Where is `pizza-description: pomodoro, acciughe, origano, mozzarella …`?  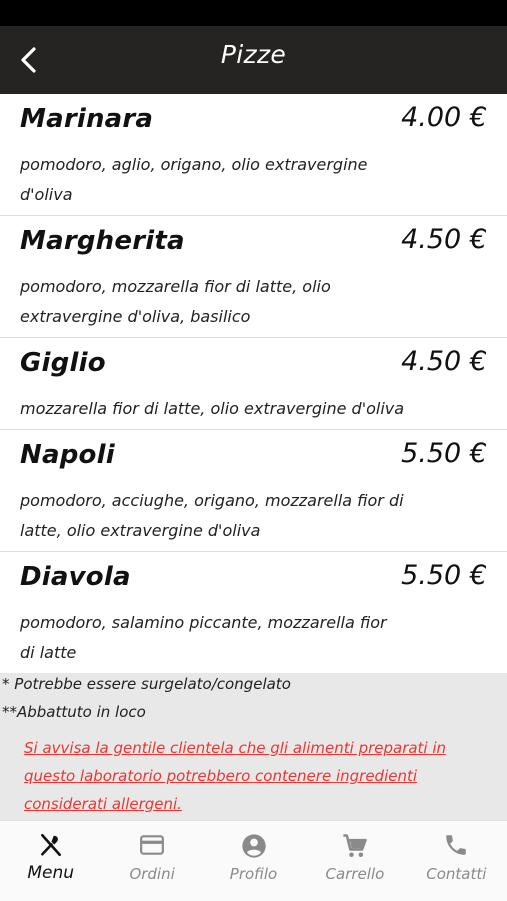
pizza-description: pomodoro, acciughe, origano, mozzarella … is located at coordinates (212, 515).